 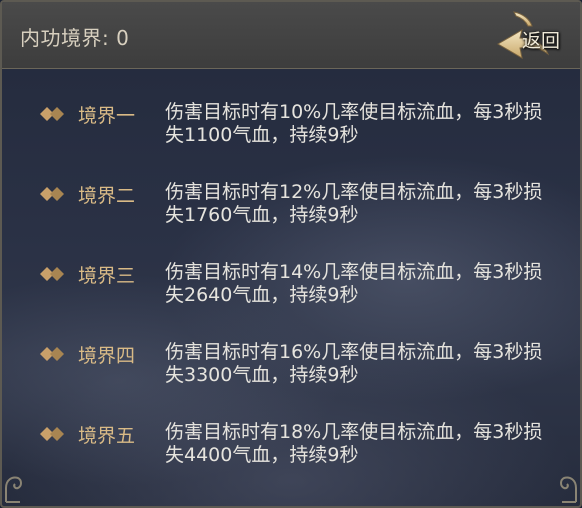 I want to click on realm-desc: 伤害目标时有18%几率使目标流血，每3秒损失4400气血，持续9秒, so click(x=354, y=443).